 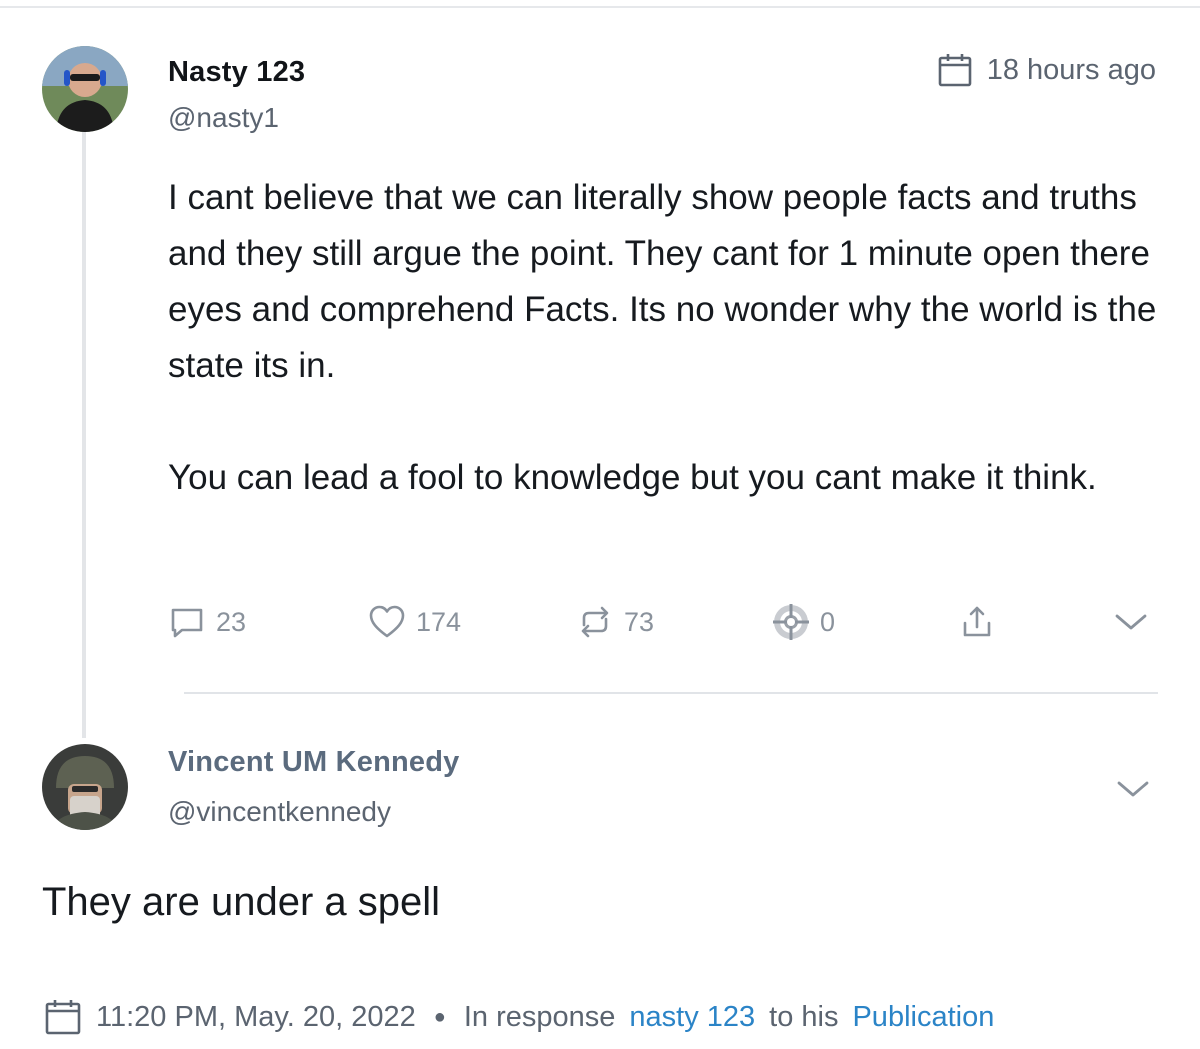 What do you see at coordinates (663, 627) in the screenshot?
I see `post-action-bar: 23 174 73 0` at bounding box center [663, 627].